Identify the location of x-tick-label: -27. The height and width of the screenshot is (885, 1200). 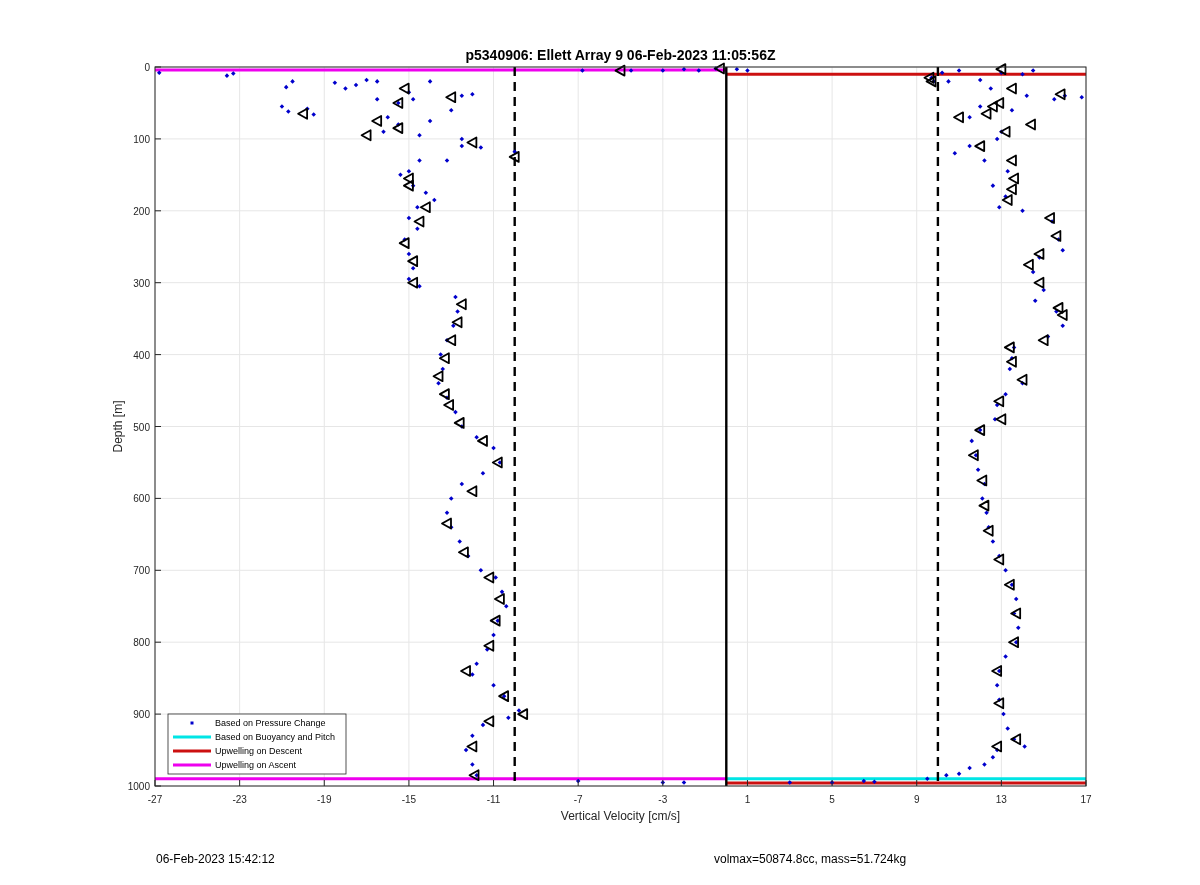
(155, 799).